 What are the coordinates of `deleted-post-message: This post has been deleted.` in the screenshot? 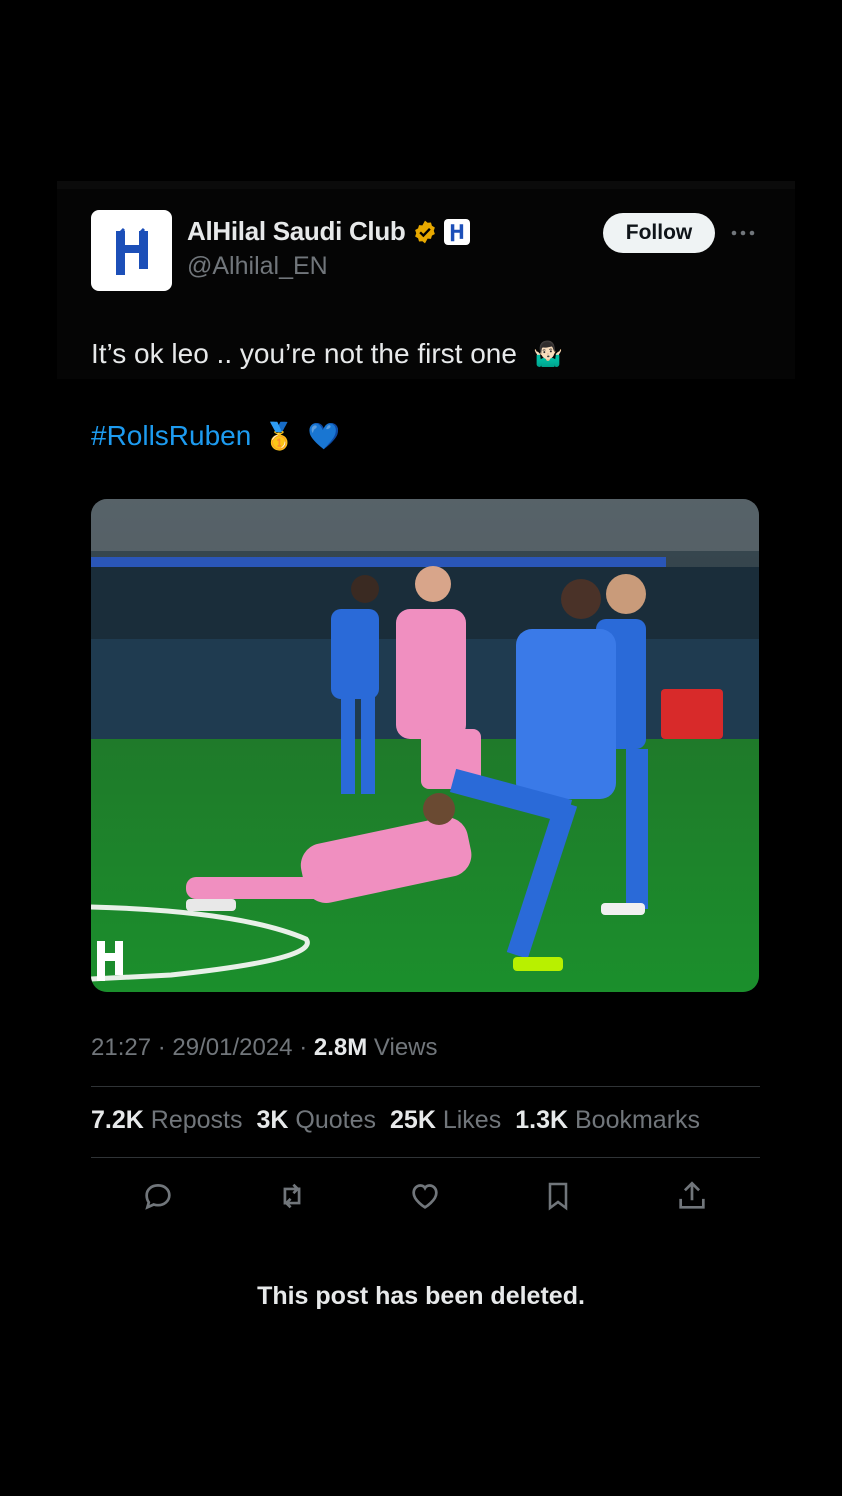 It's located at (421, 1296).